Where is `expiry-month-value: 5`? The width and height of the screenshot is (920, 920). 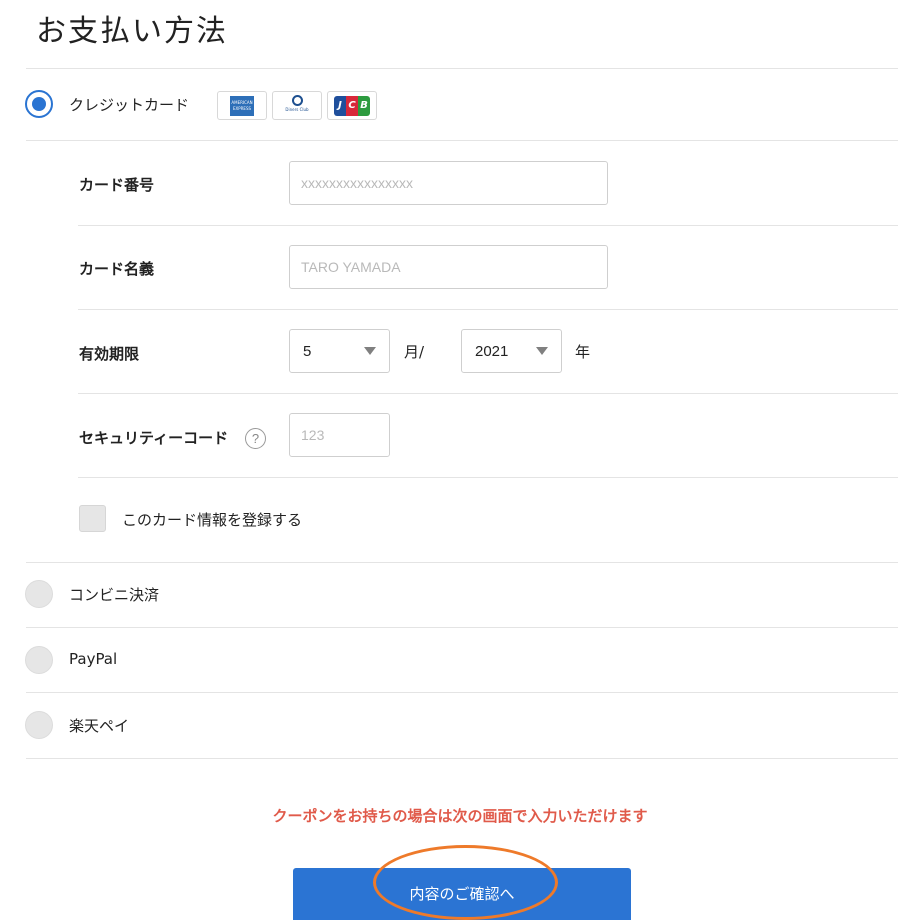 expiry-month-value: 5 is located at coordinates (307, 351).